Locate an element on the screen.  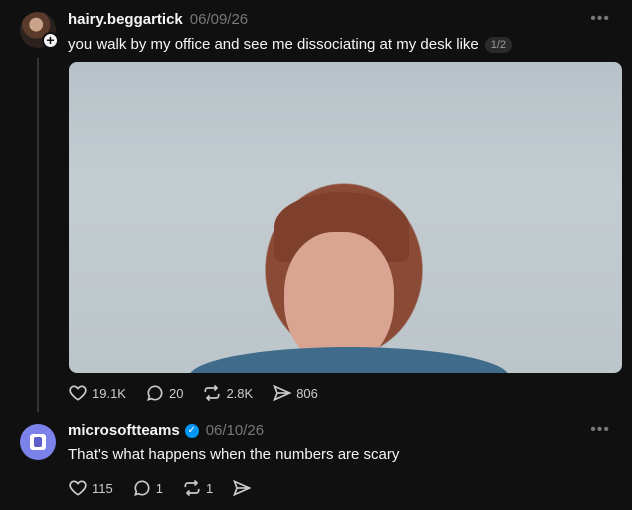
repost-button: 1 is located at coordinates (197, 488).